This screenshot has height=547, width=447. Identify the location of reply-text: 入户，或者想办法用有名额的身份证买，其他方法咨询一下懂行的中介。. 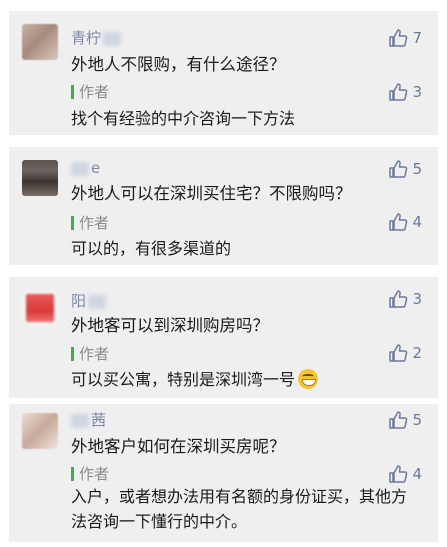
(239, 509).